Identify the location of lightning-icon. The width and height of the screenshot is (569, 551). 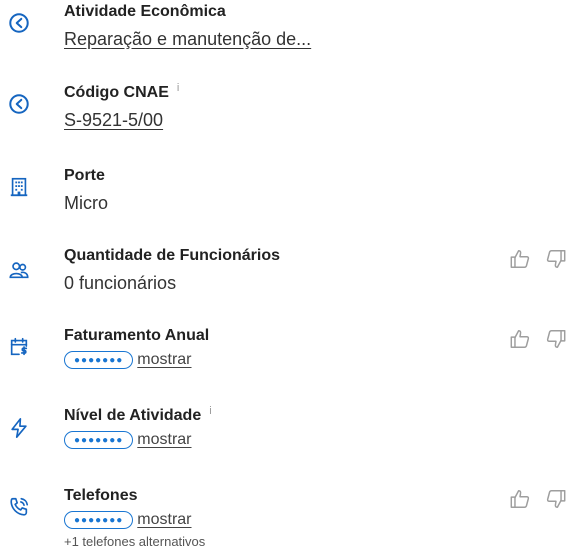
(19, 428).